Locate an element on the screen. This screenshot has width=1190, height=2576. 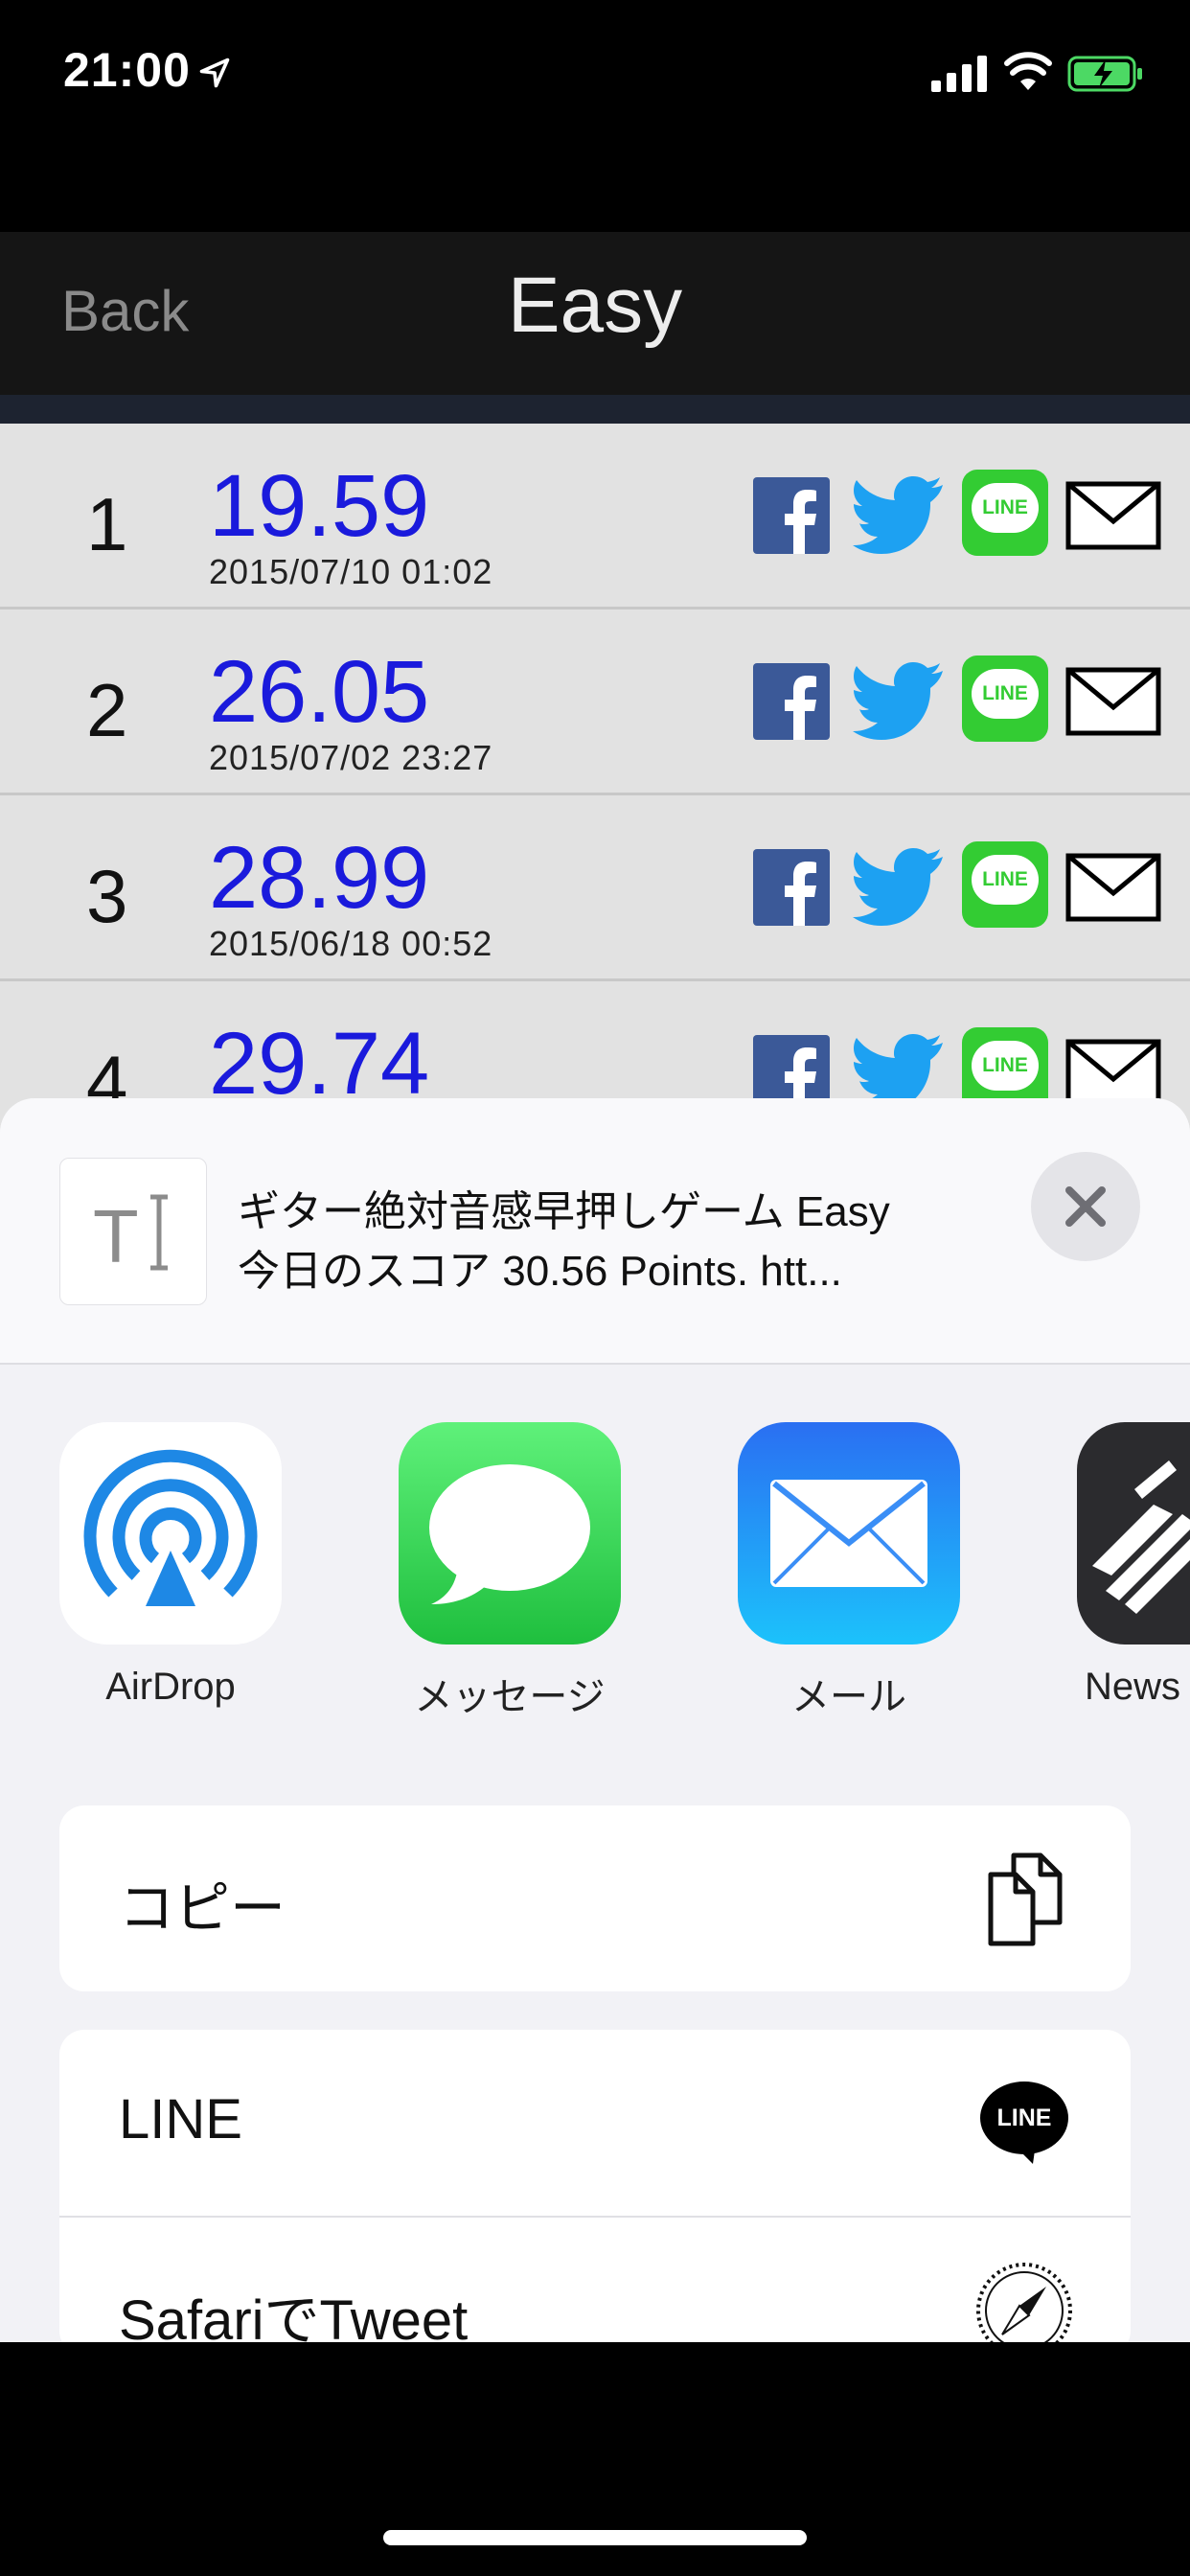
action-label: SafariでTweet is located at coordinates (294, 2315).